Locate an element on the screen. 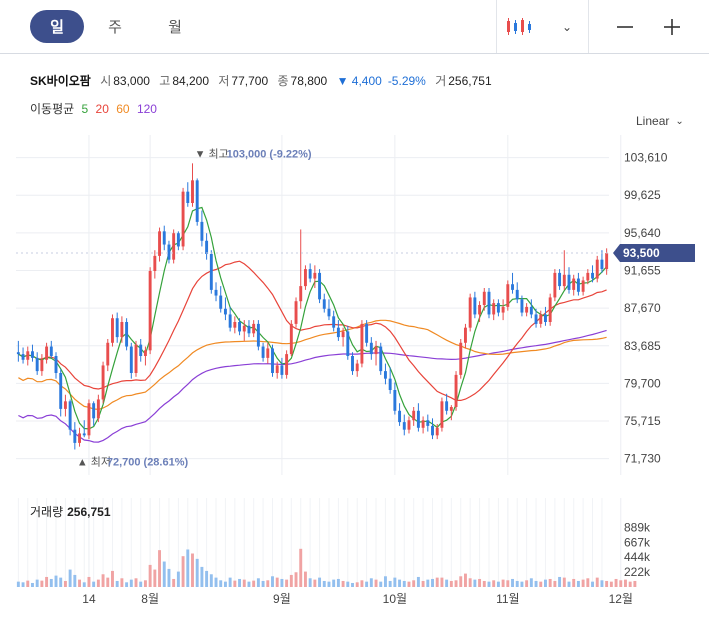  volume-panel-label: 거래량 256,751 is located at coordinates (70, 511).